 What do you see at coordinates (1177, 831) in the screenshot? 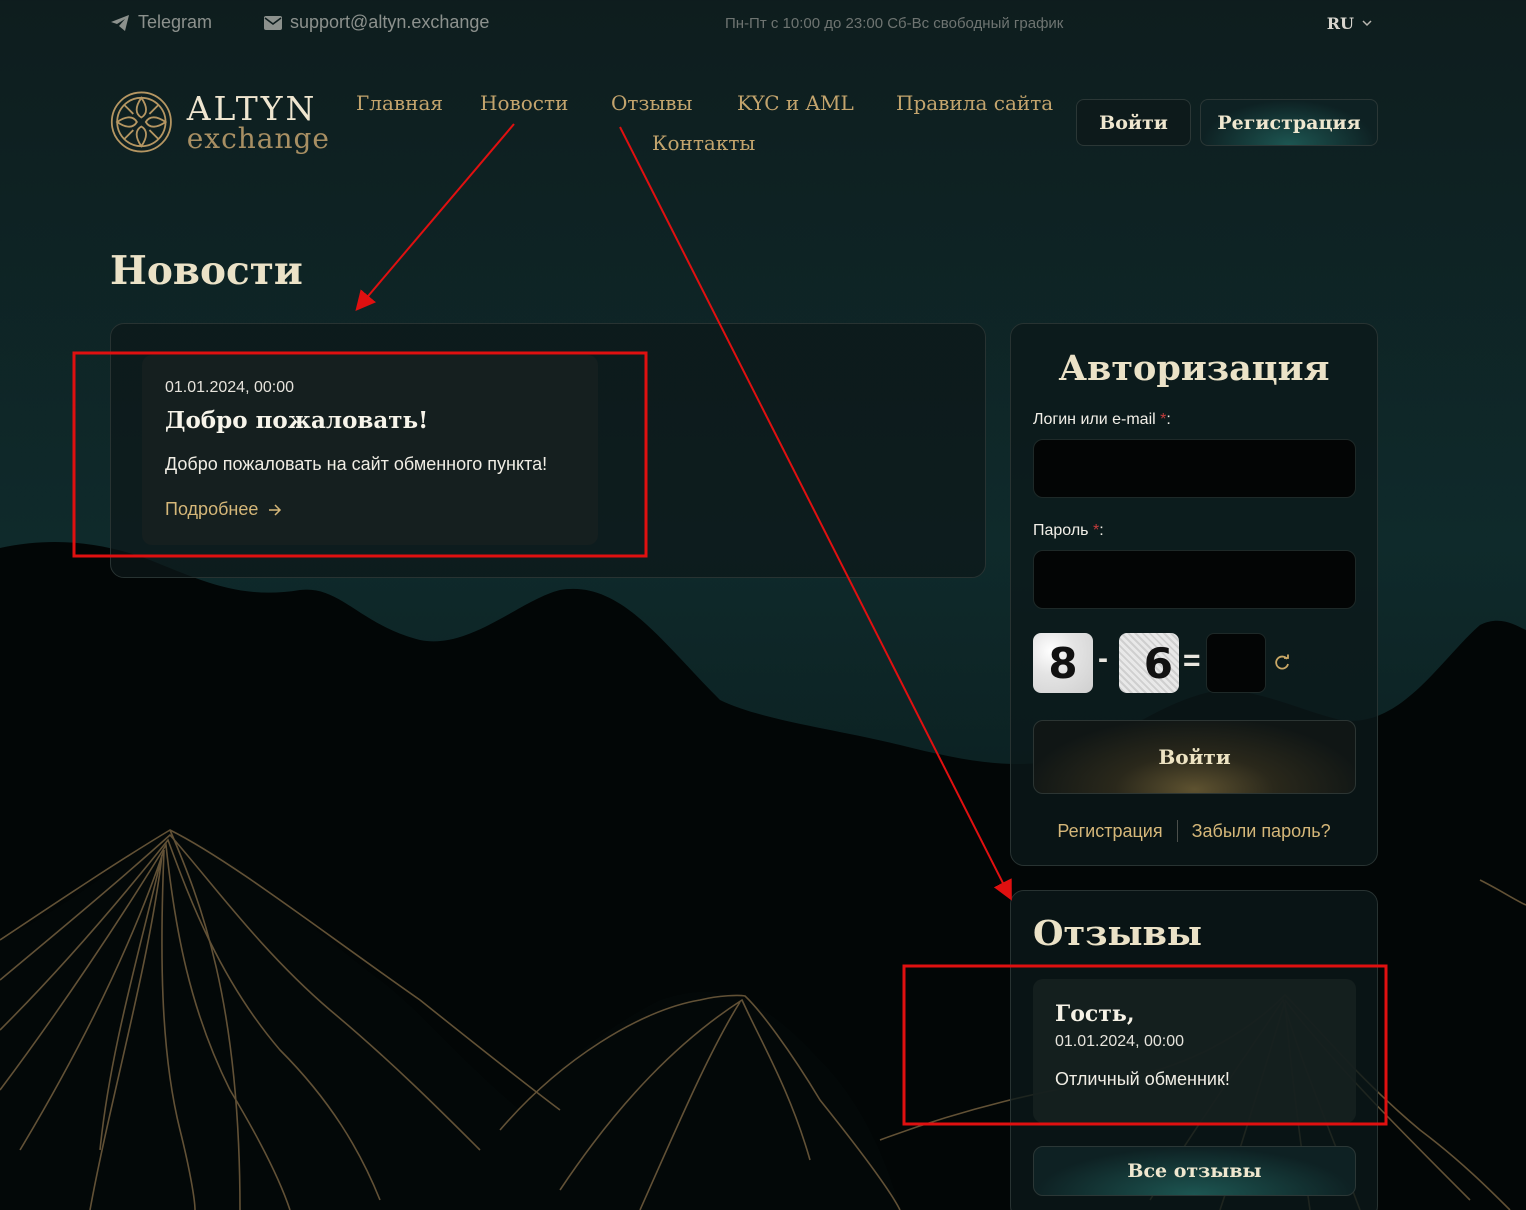
I see `link-divider` at bounding box center [1177, 831].